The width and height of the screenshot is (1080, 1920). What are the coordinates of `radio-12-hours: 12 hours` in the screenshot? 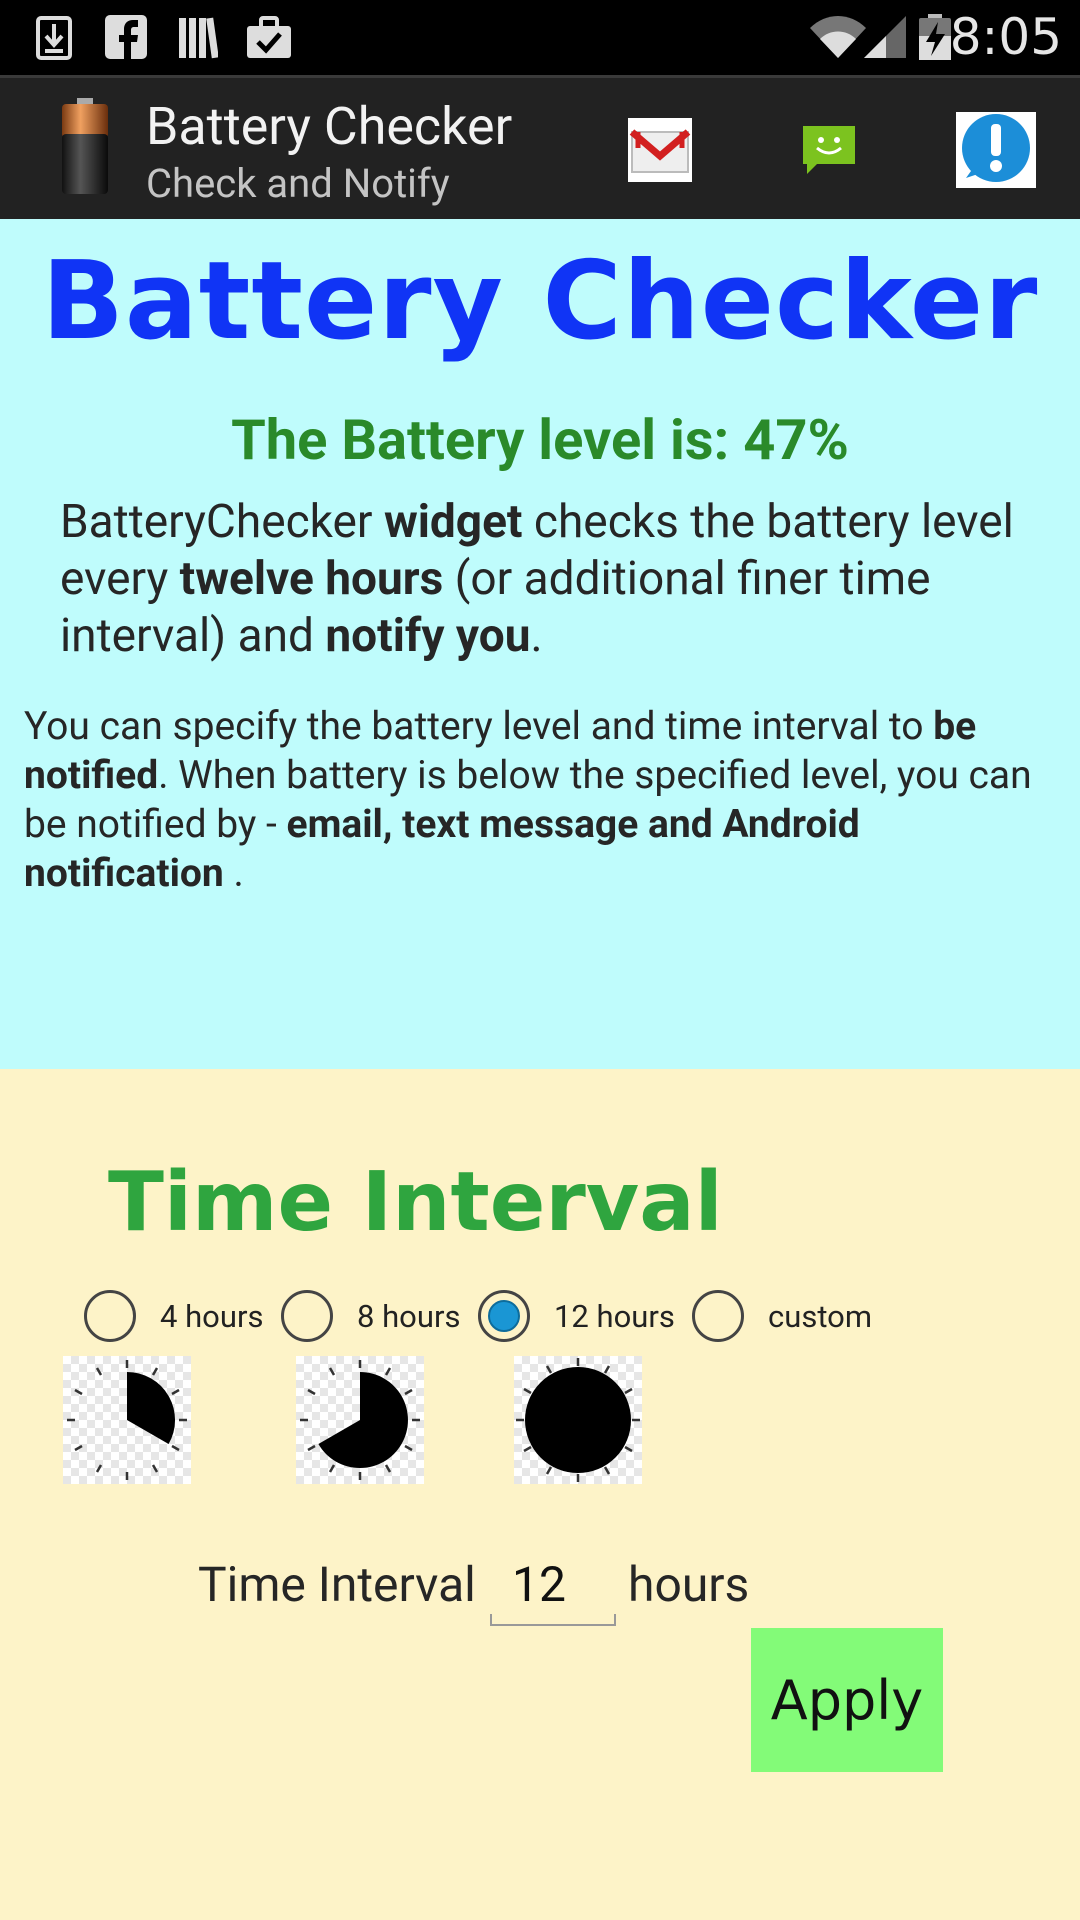 It's located at (576, 1316).